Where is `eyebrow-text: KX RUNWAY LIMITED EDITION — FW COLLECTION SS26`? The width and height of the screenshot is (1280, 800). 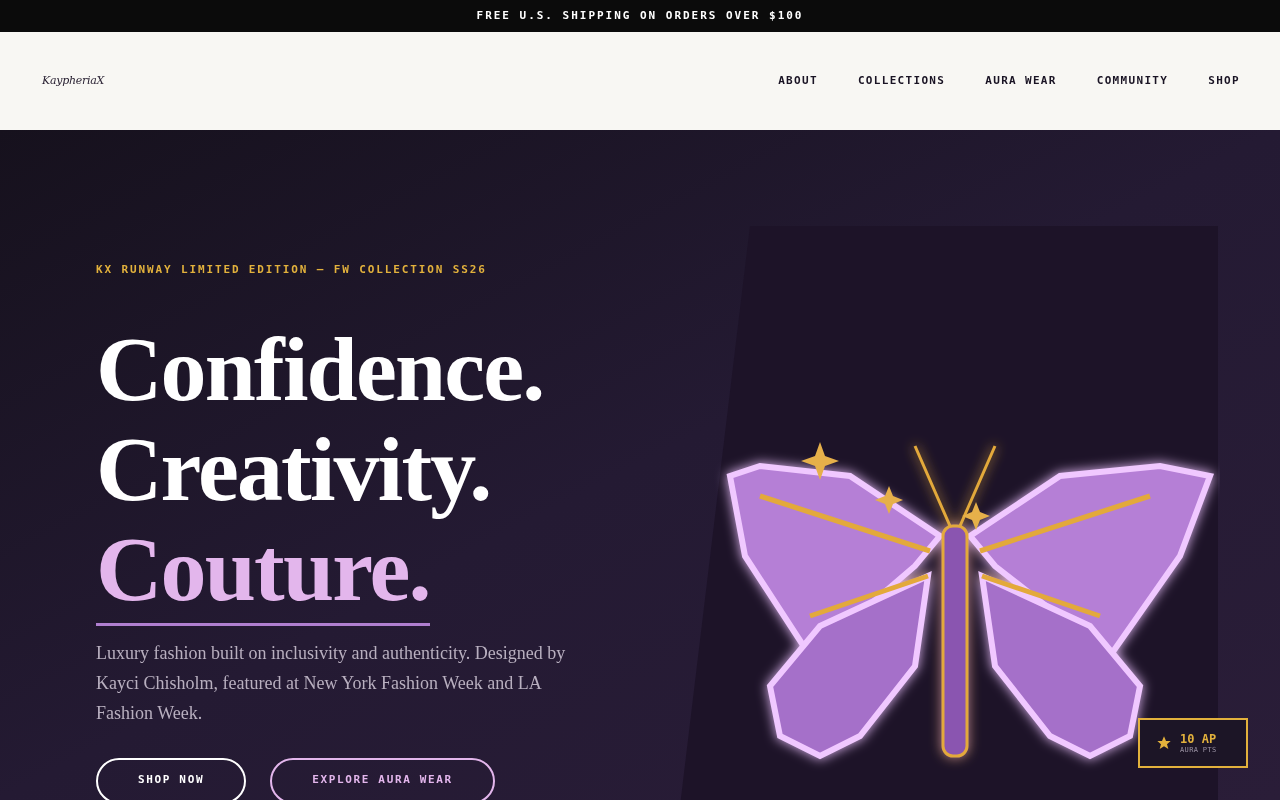
eyebrow-text: KX RUNWAY LIMITED EDITION — FW COLLECTION SS26 is located at coordinates (292, 270).